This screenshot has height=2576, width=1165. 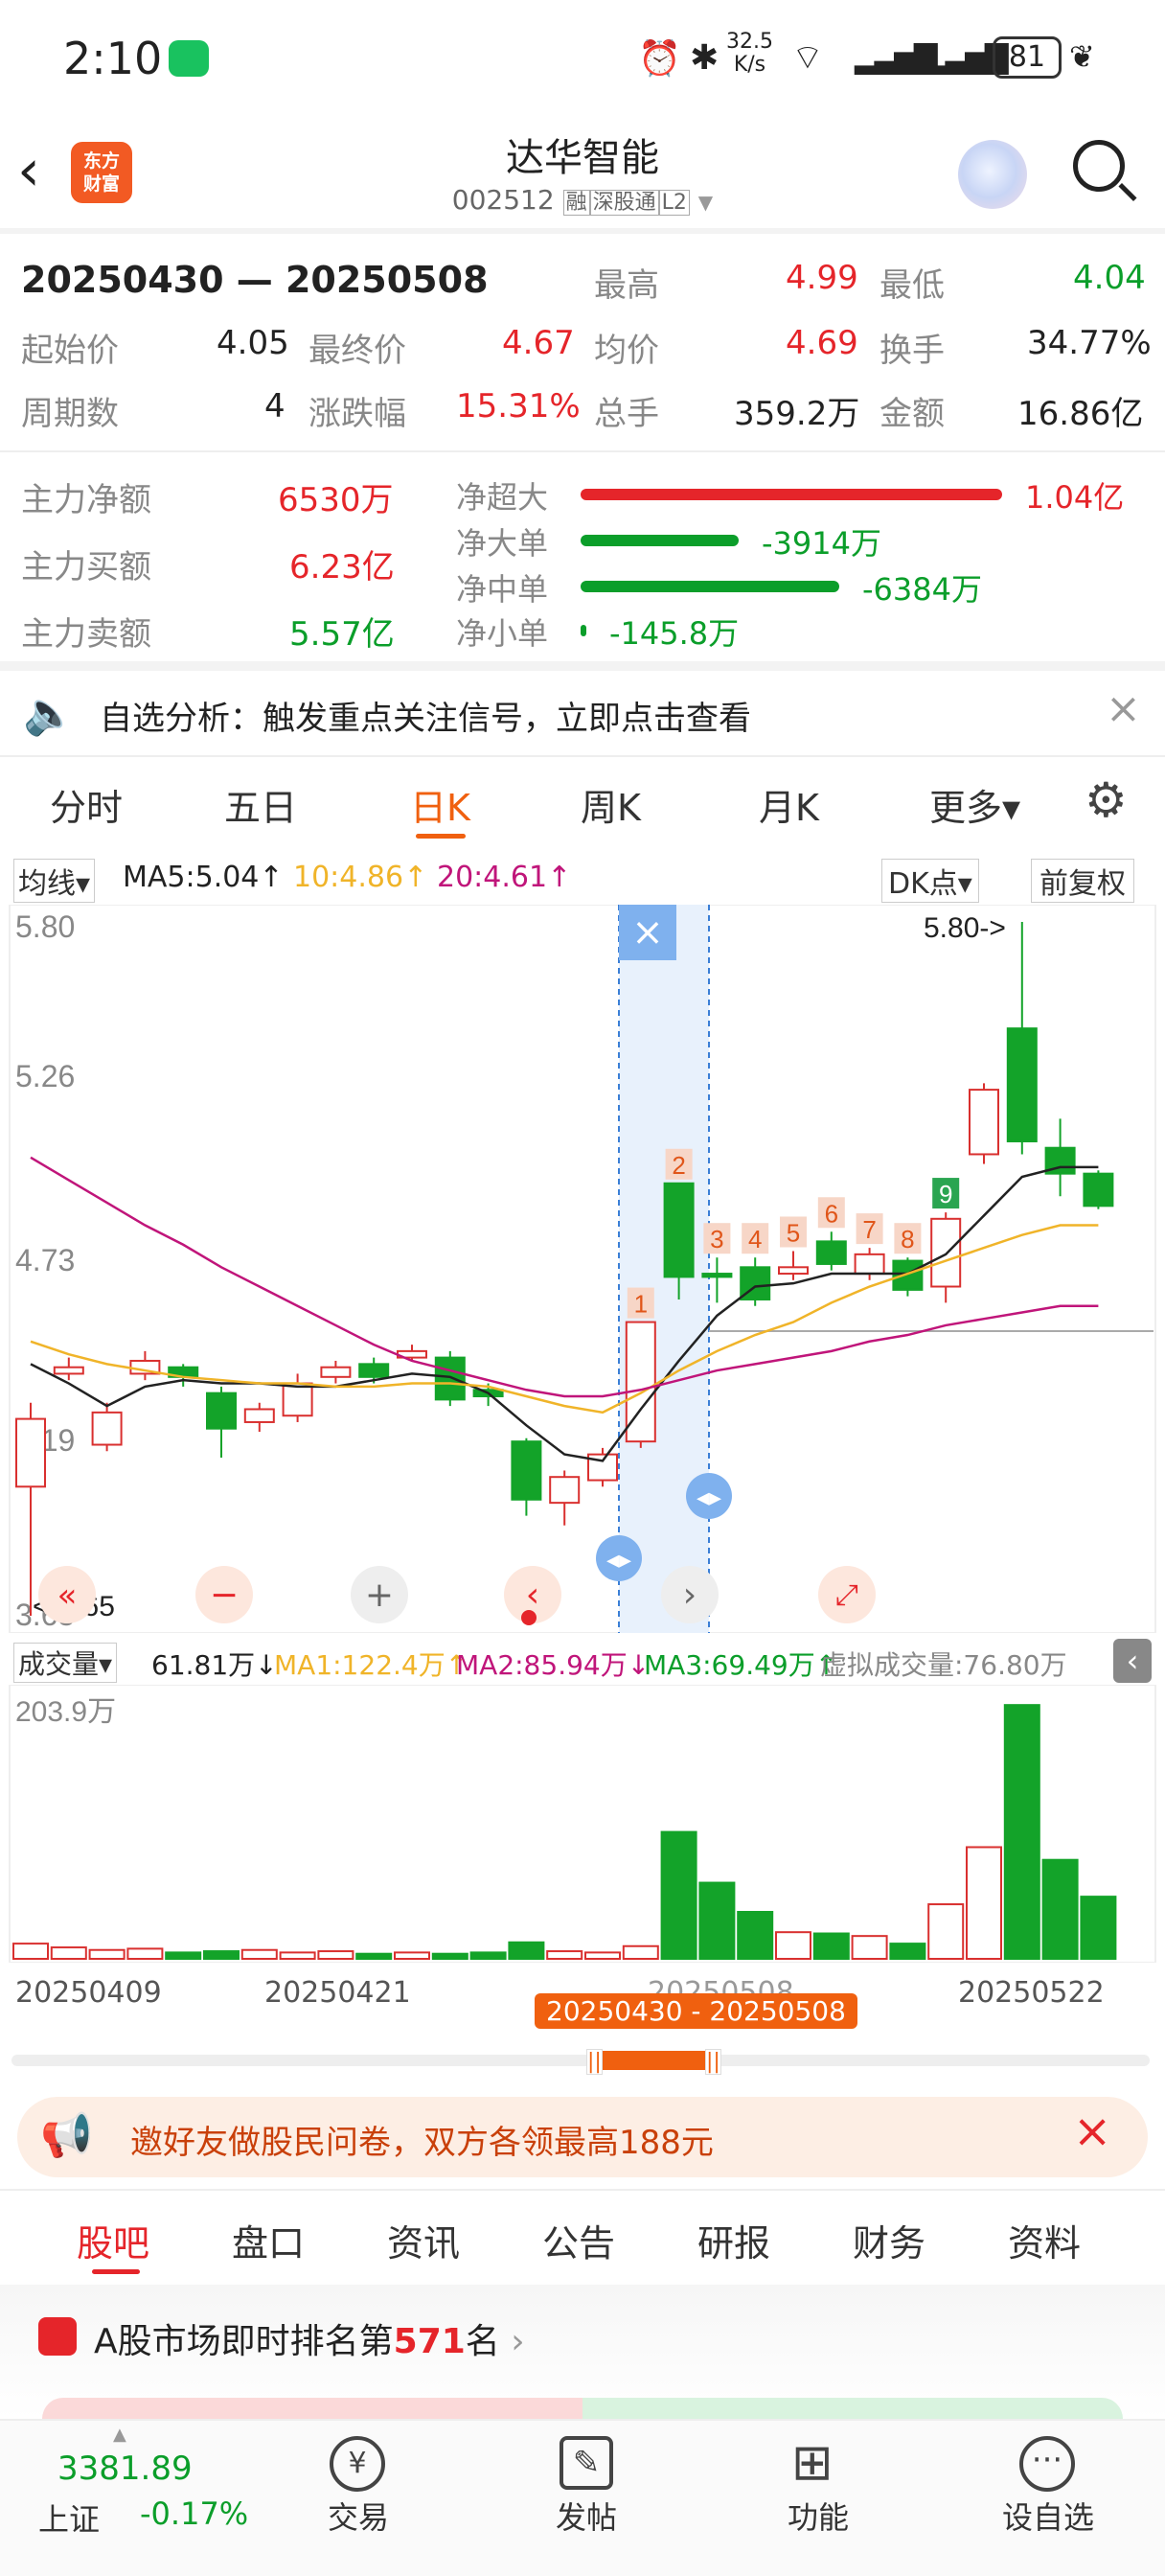 I want to click on count-value: 4, so click(x=275, y=406).